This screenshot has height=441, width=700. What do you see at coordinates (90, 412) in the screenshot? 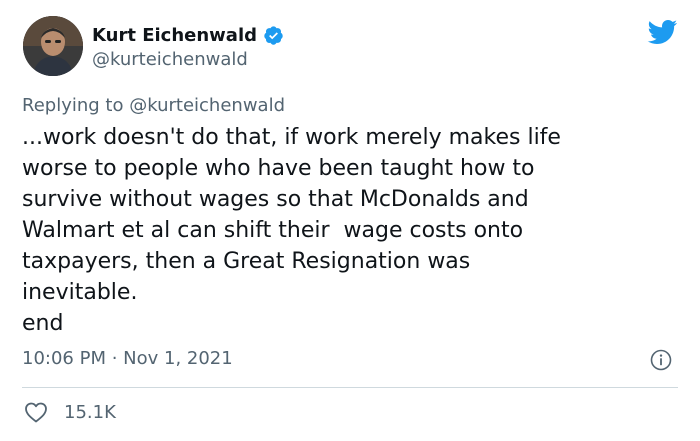
I see `like-count: 15.1K` at bounding box center [90, 412].